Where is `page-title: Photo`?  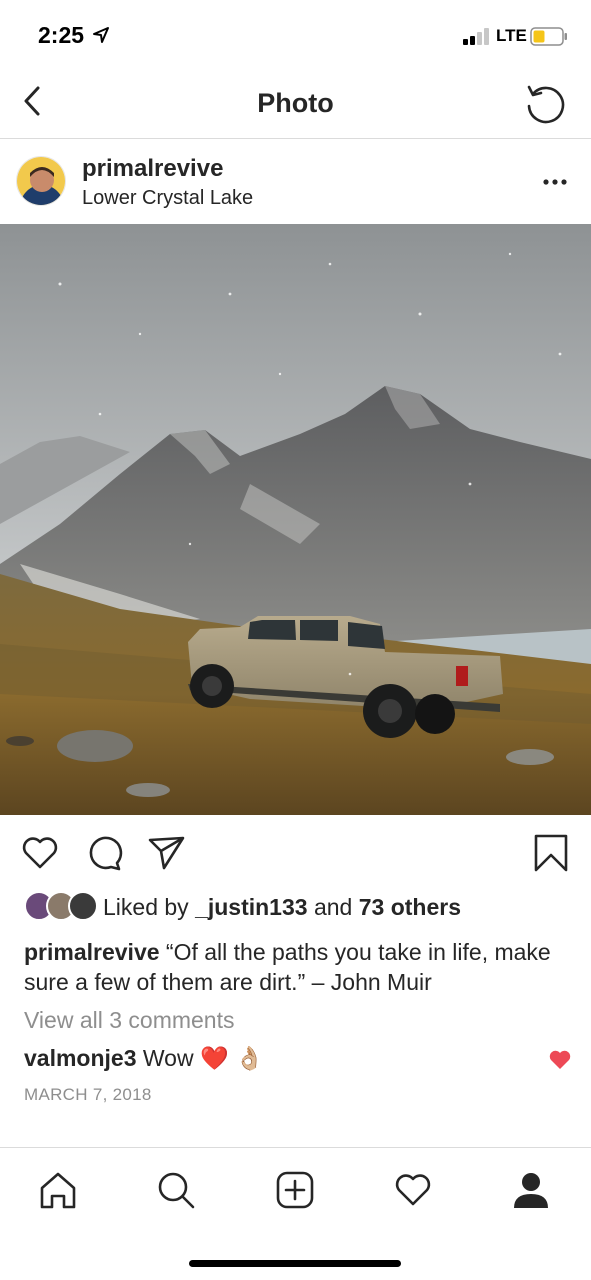 page-title: Photo is located at coordinates (295, 103).